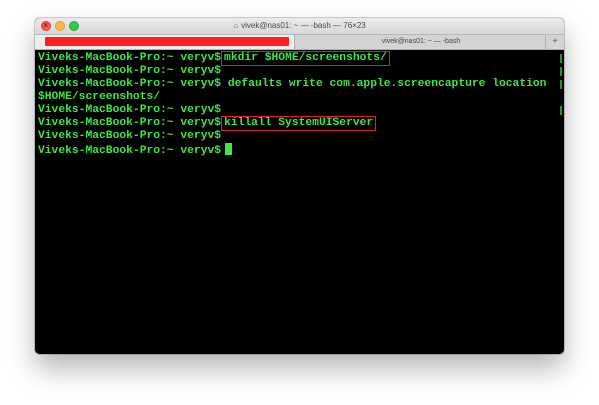 The width and height of the screenshot is (599, 405). I want to click on tab-bash: vivek@nas01: ~ — -bash, so click(421, 42).